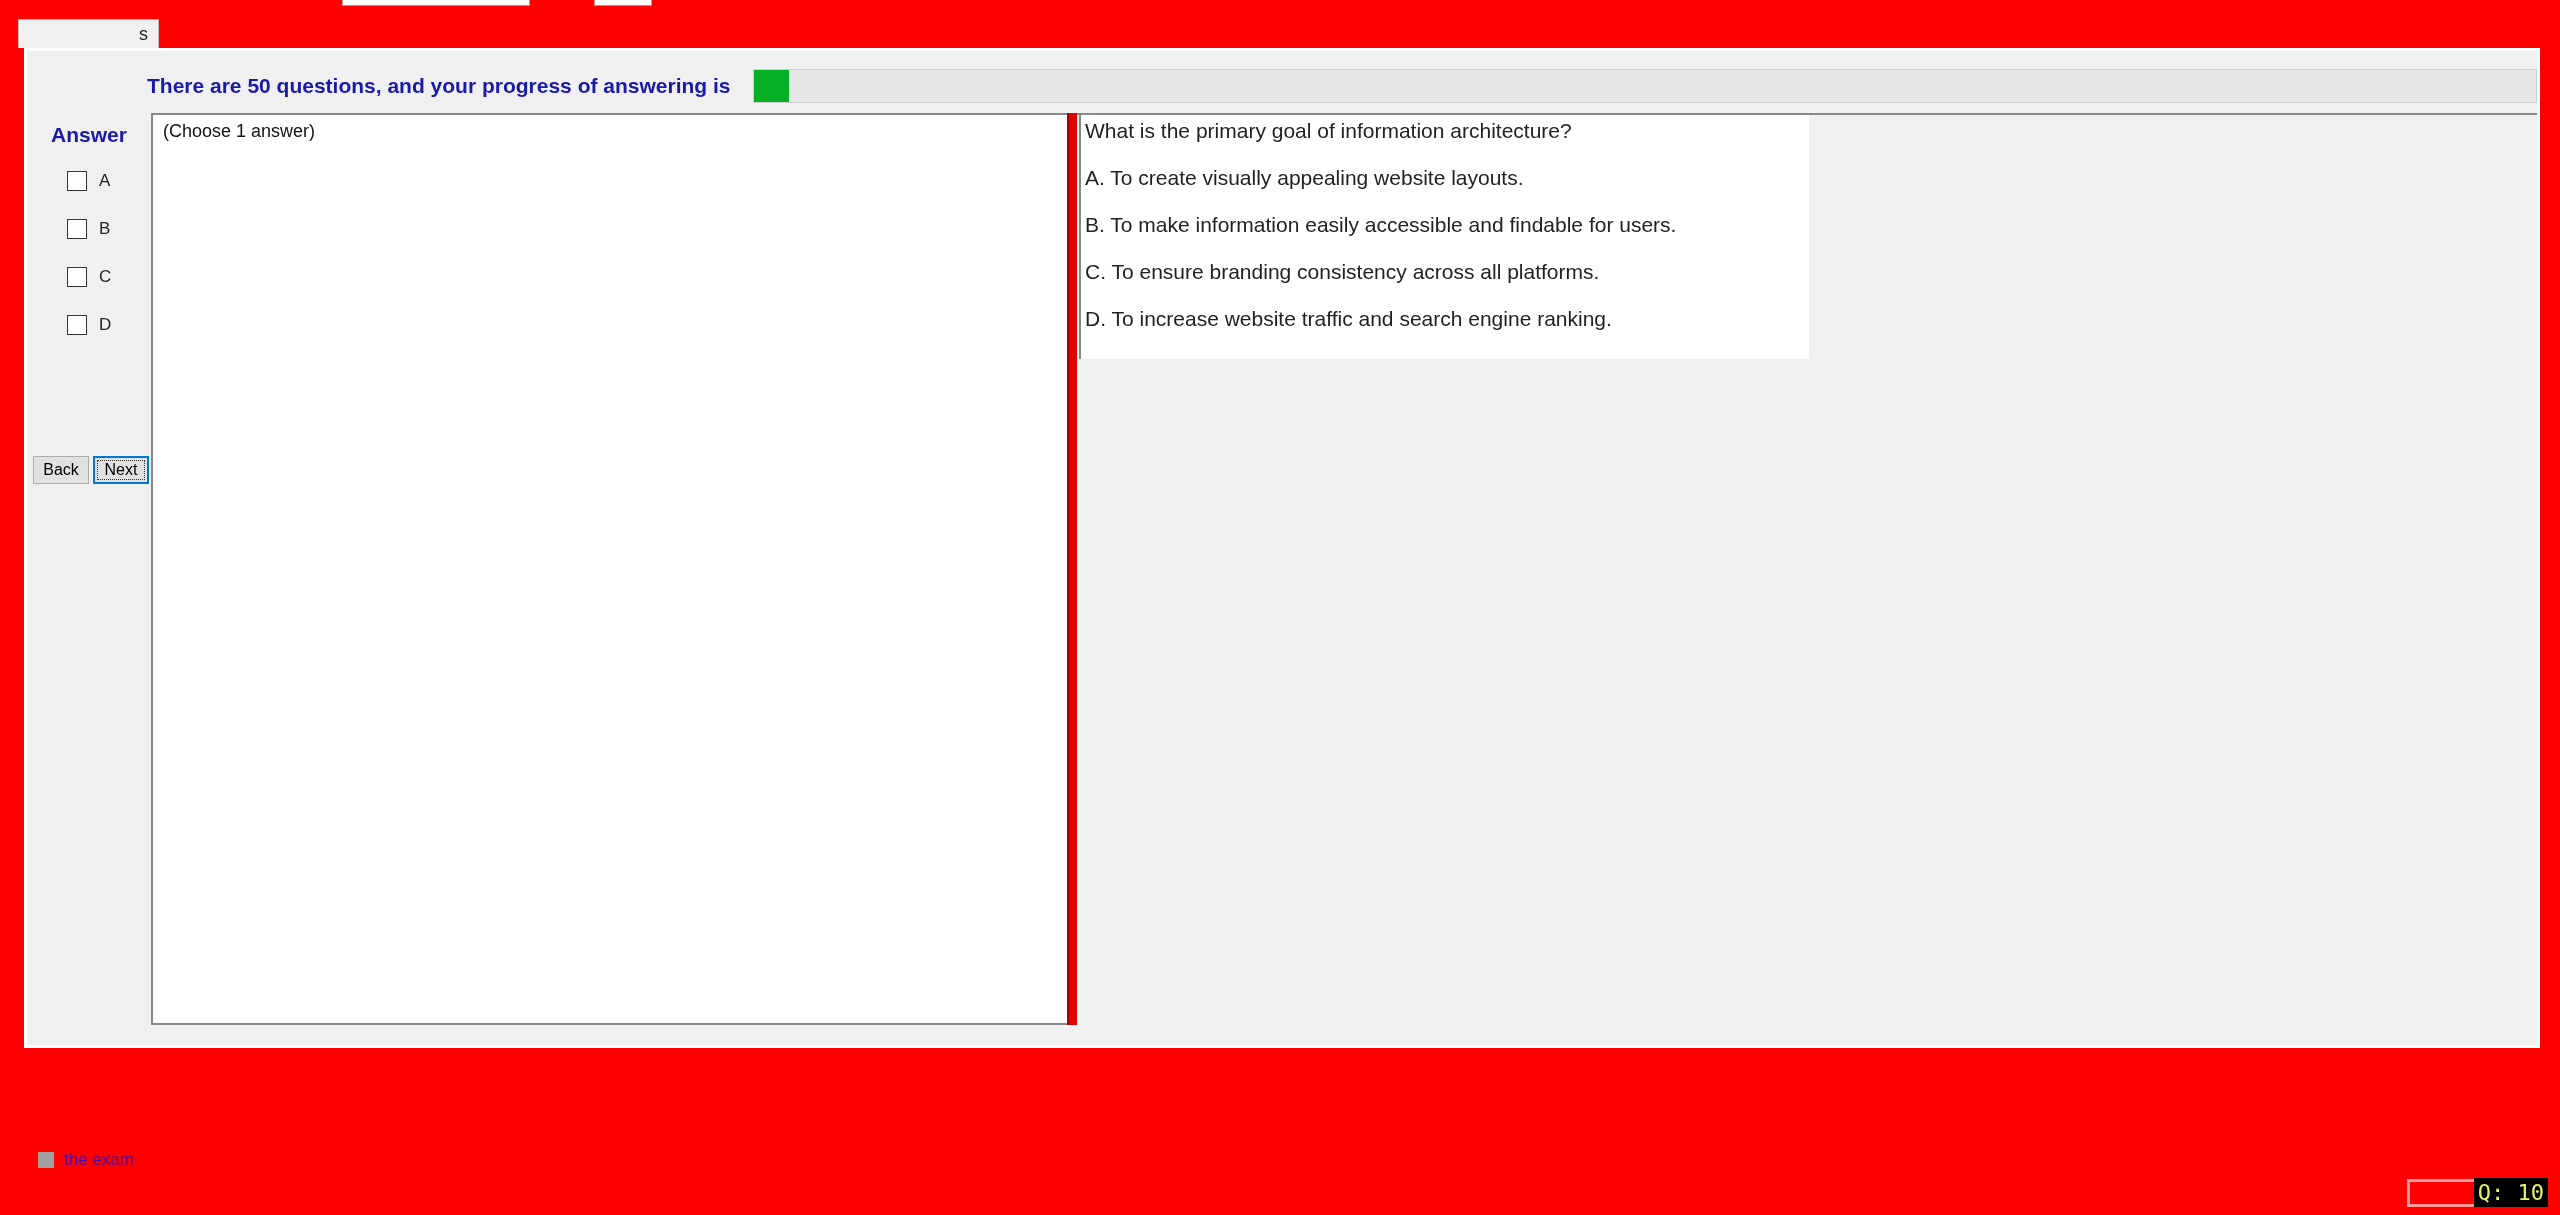  Describe the element at coordinates (1329, 131) in the screenshot. I see `question-text: What is the primary goal of information architecture?` at that location.